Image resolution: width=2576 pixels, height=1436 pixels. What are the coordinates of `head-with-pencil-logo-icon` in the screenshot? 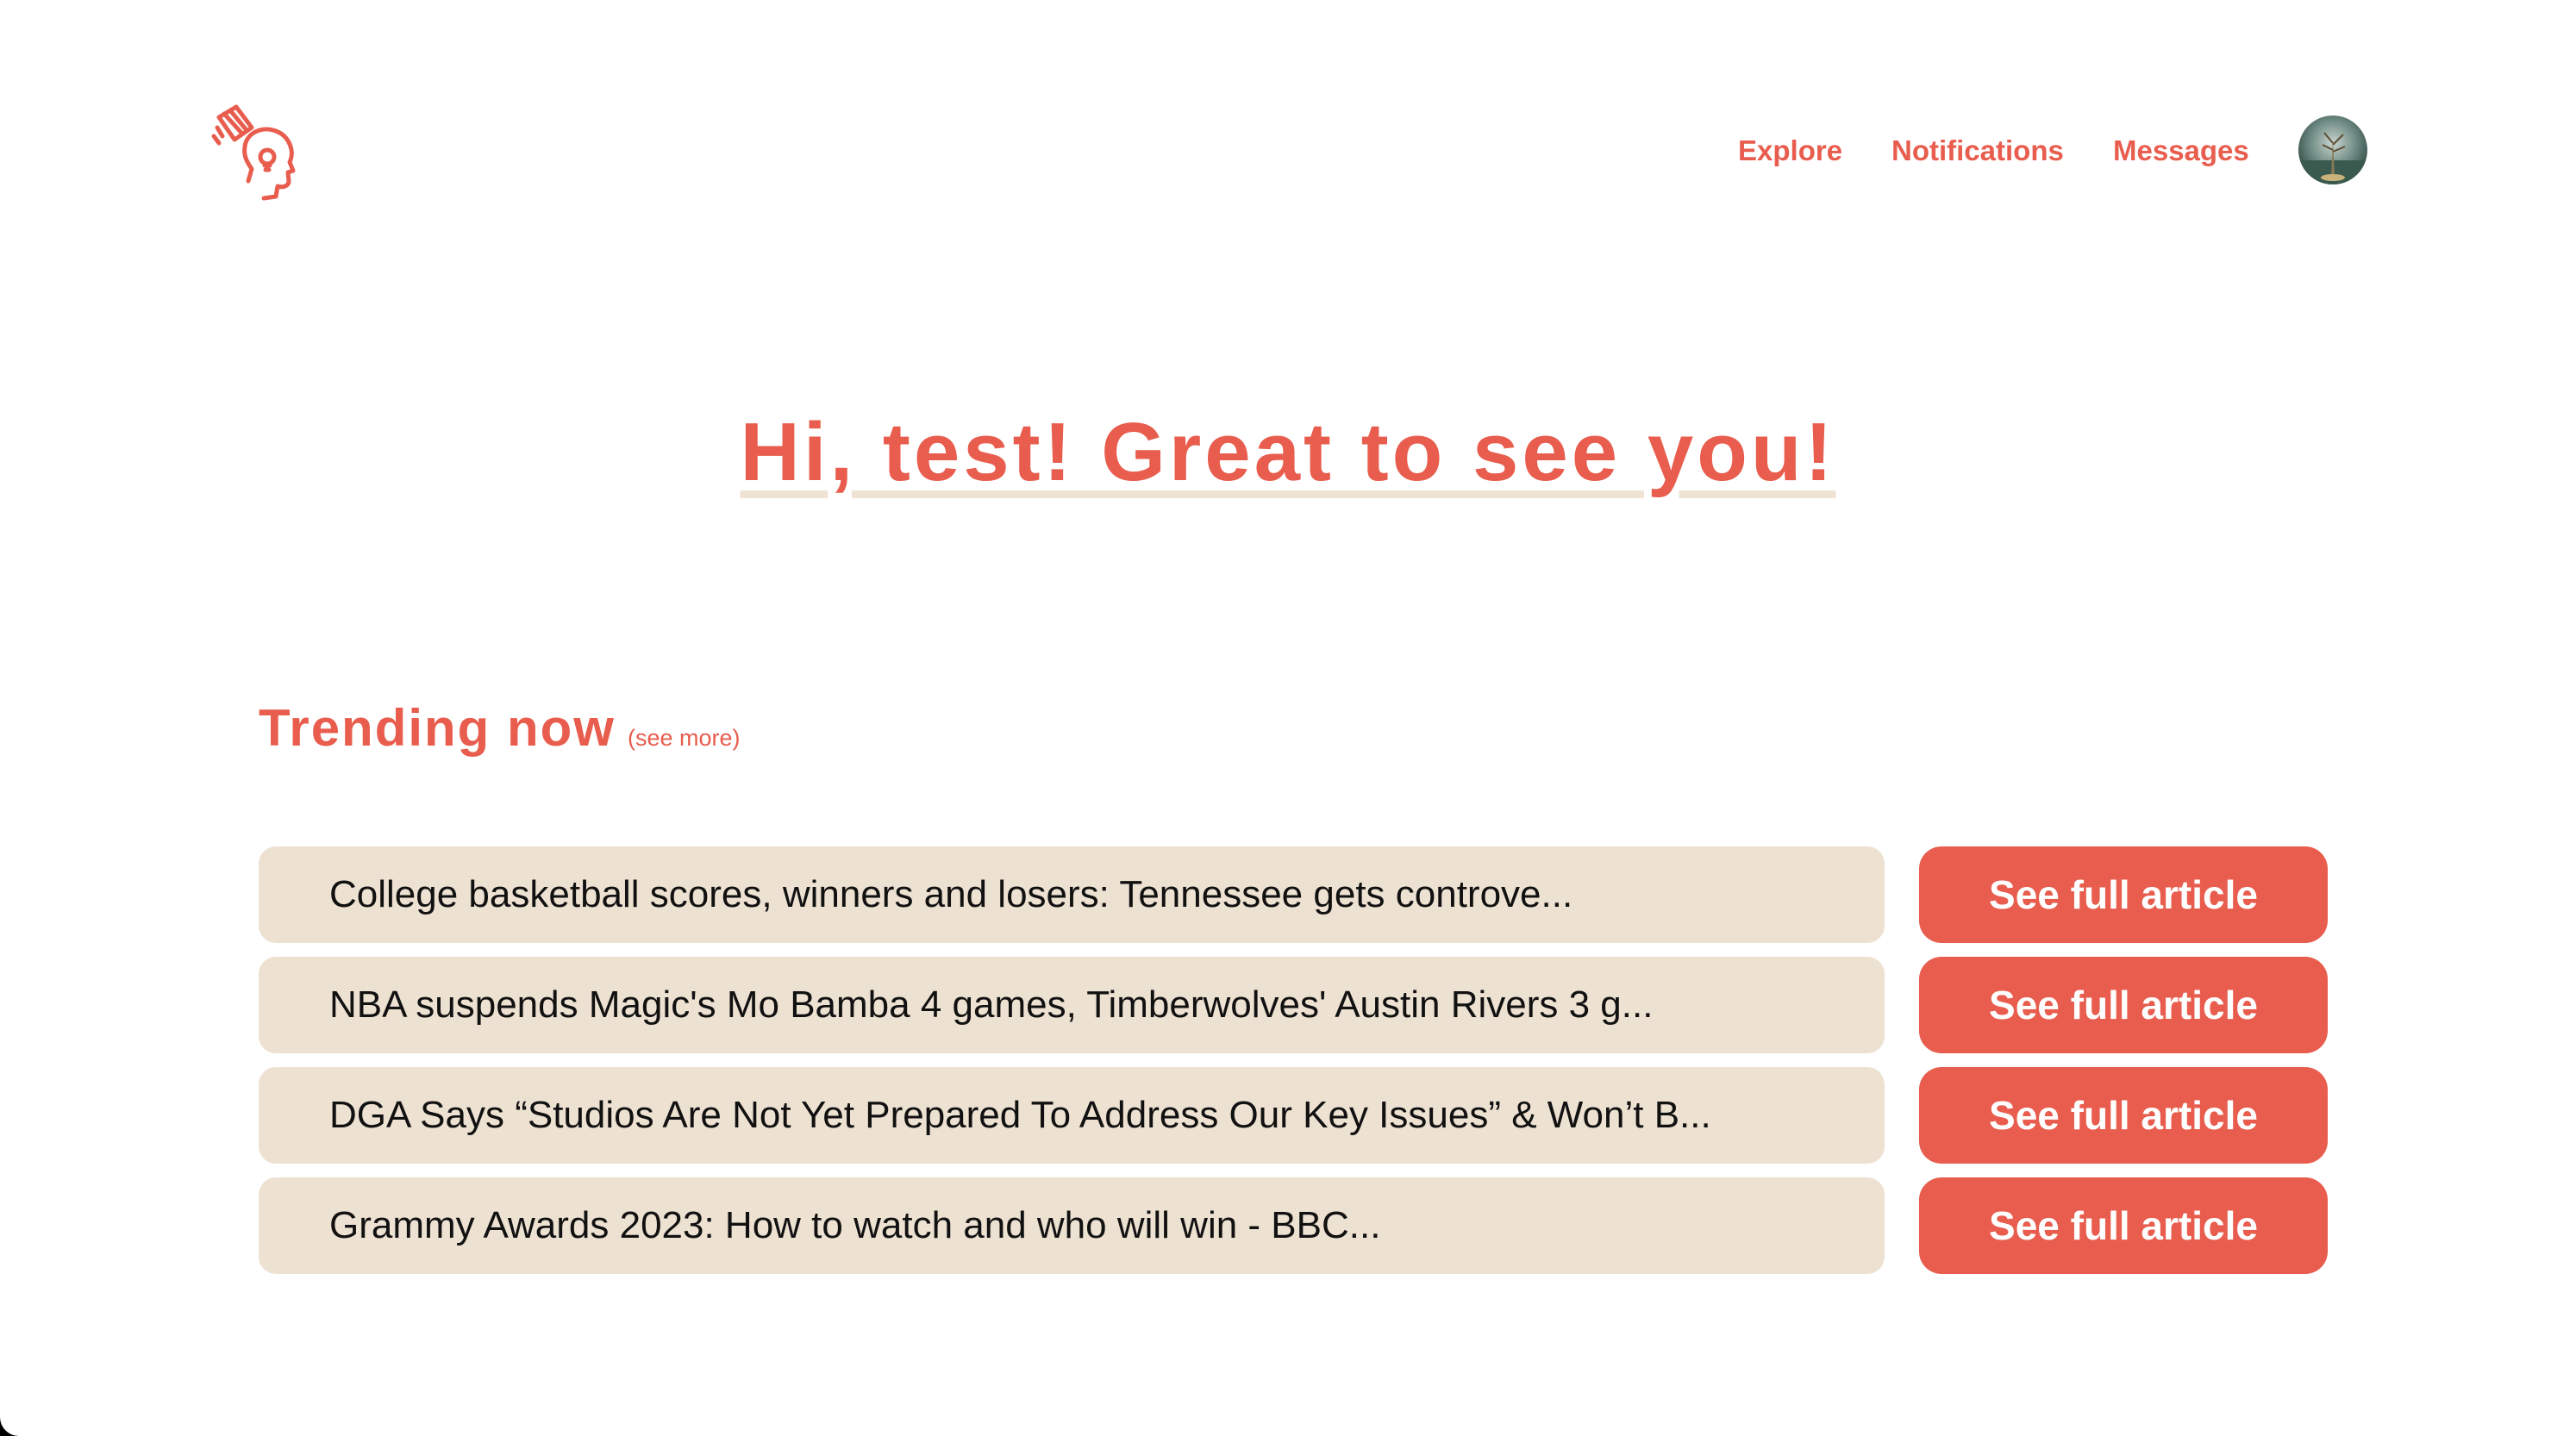 It's located at (258, 153).